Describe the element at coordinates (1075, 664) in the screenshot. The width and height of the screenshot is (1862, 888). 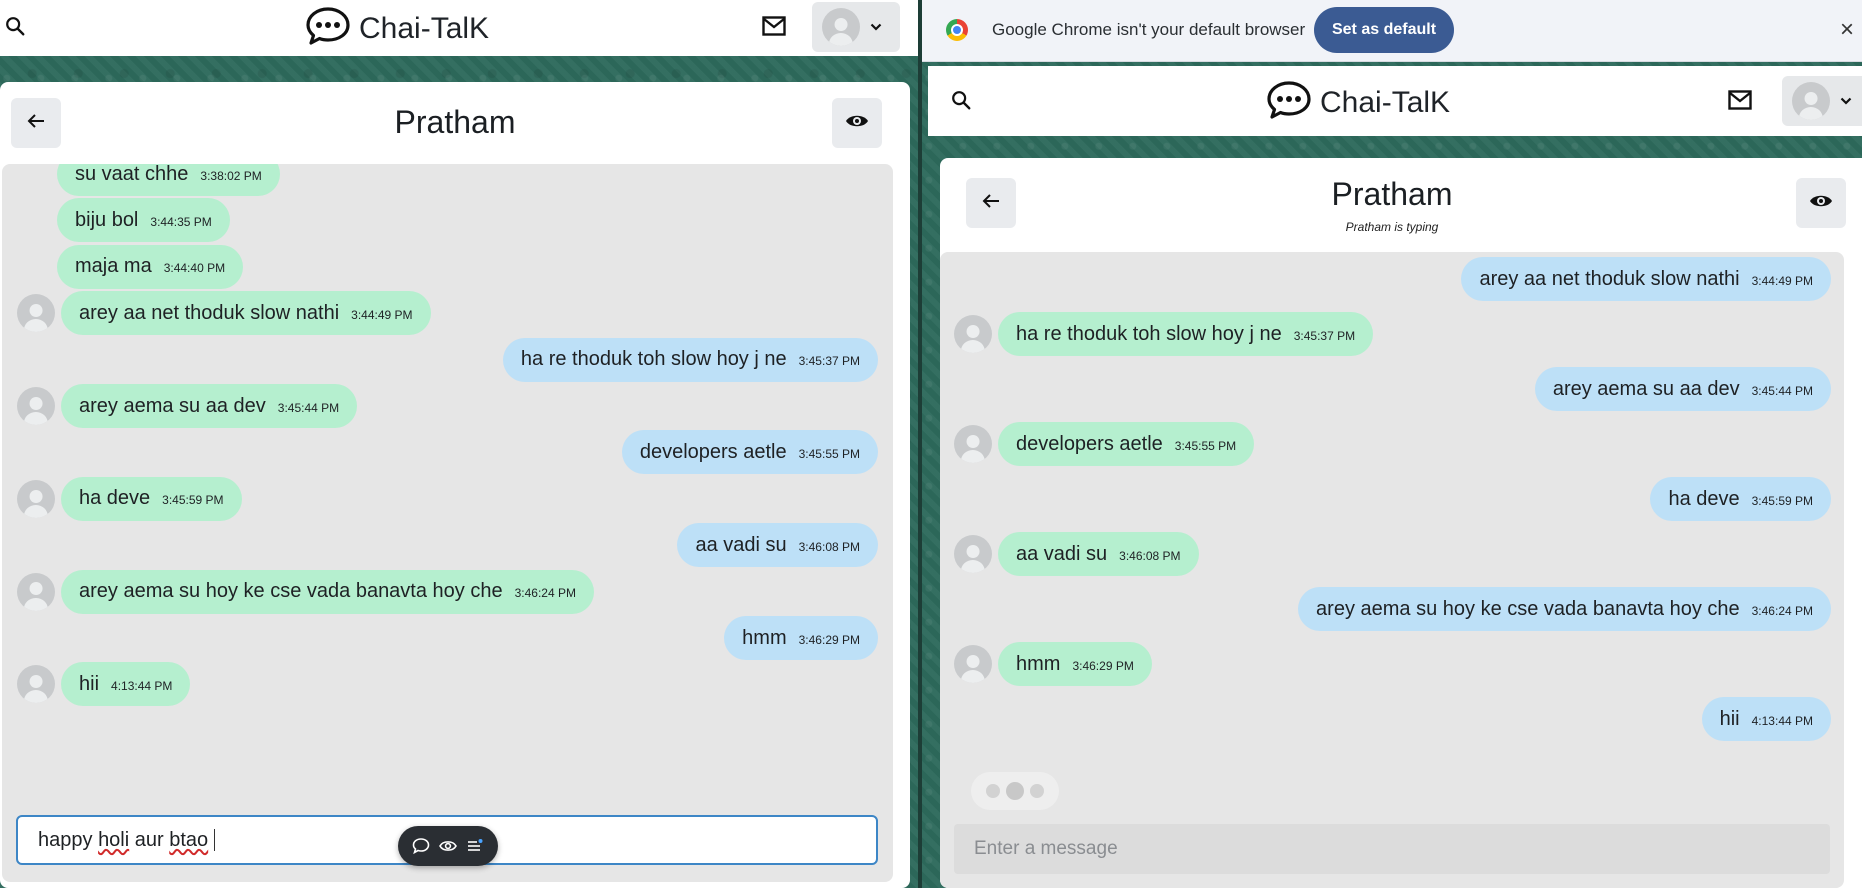
I see `received-message: hmm 3:46:29 PM` at that location.